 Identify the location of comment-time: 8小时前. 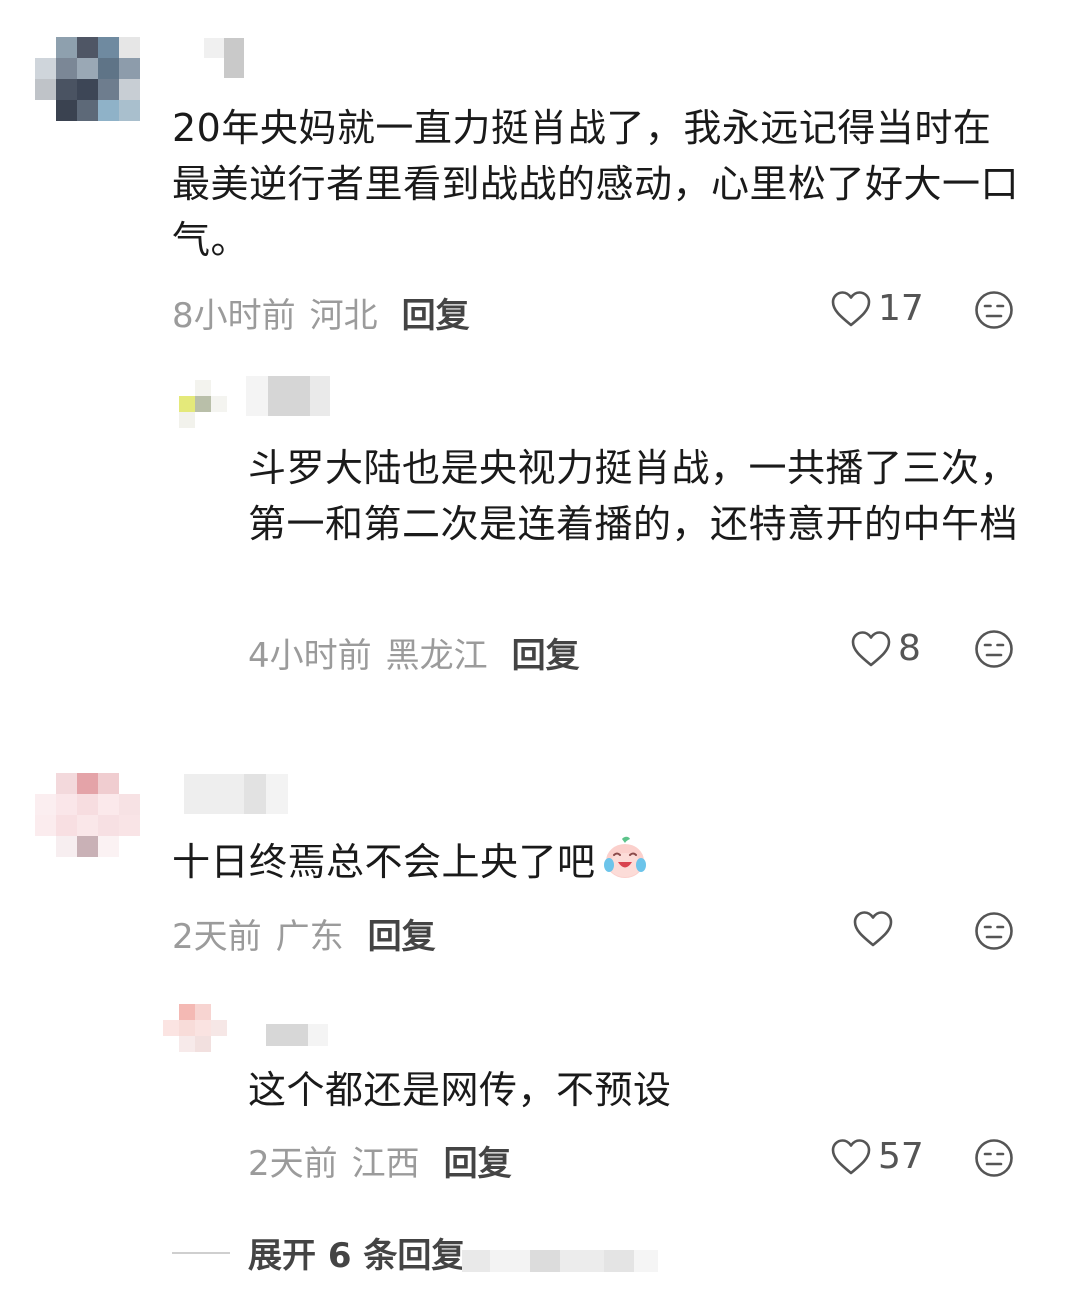
(234, 316).